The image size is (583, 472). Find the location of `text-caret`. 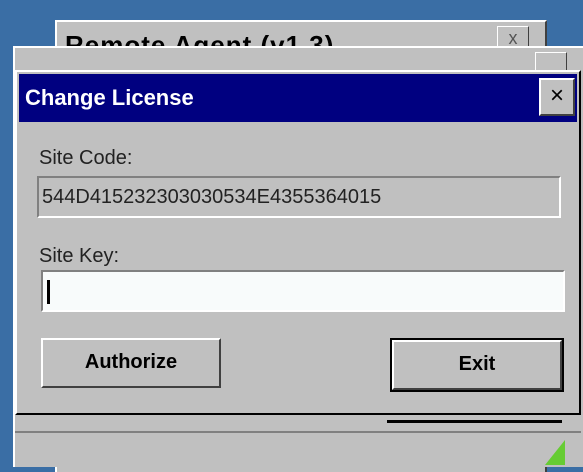

text-caret is located at coordinates (48, 292).